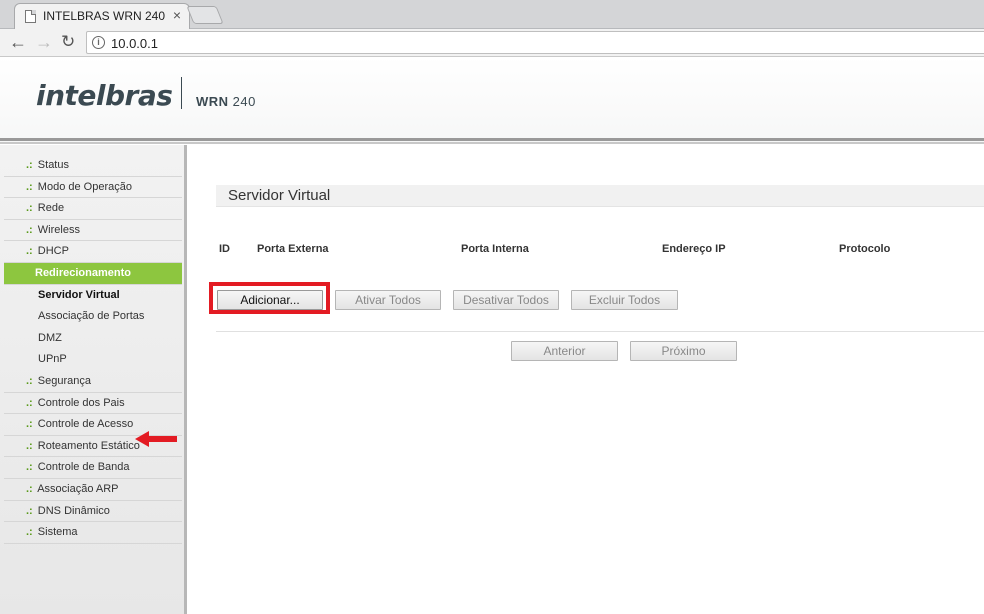  What do you see at coordinates (205, 15) in the screenshot?
I see `new-tab-button` at bounding box center [205, 15].